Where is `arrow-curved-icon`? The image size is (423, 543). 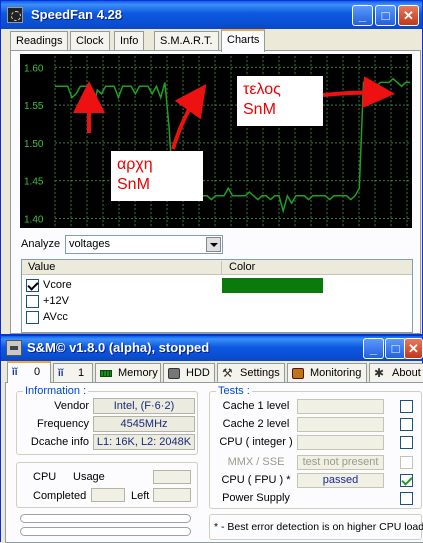
arrow-curved-icon is located at coordinates (189, 116).